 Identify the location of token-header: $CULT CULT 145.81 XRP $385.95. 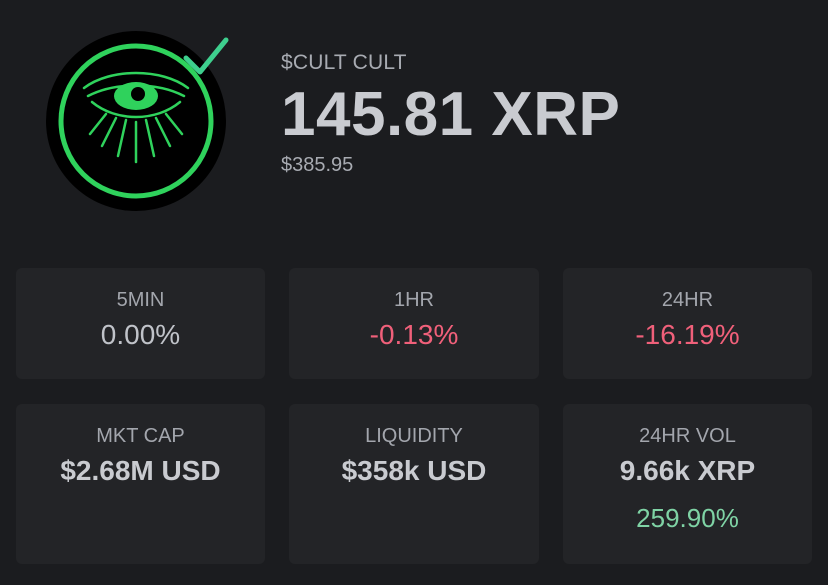
(450, 114).